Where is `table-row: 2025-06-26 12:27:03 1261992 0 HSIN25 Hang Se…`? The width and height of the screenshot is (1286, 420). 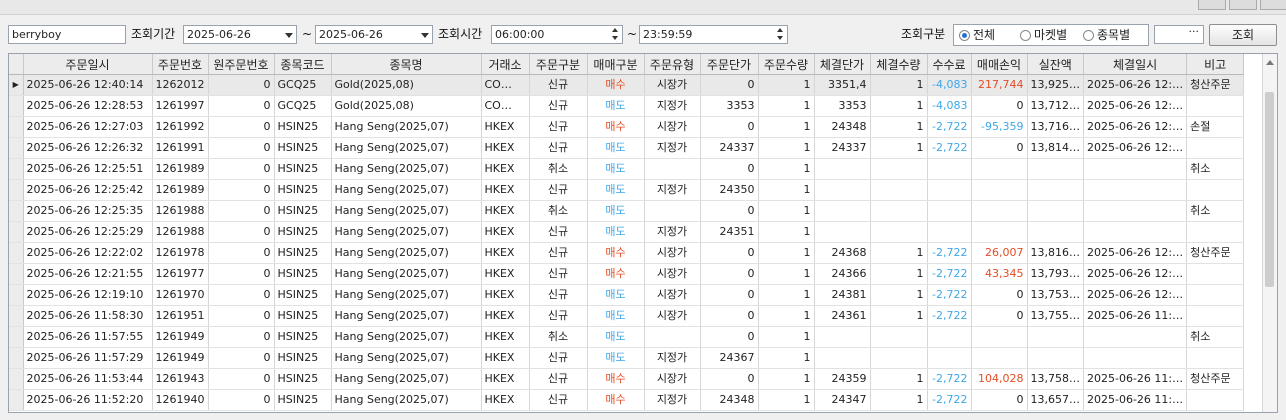
table-row: 2025-06-26 12:27:03 1261992 0 HSIN25 Hang Se… is located at coordinates (627, 127).